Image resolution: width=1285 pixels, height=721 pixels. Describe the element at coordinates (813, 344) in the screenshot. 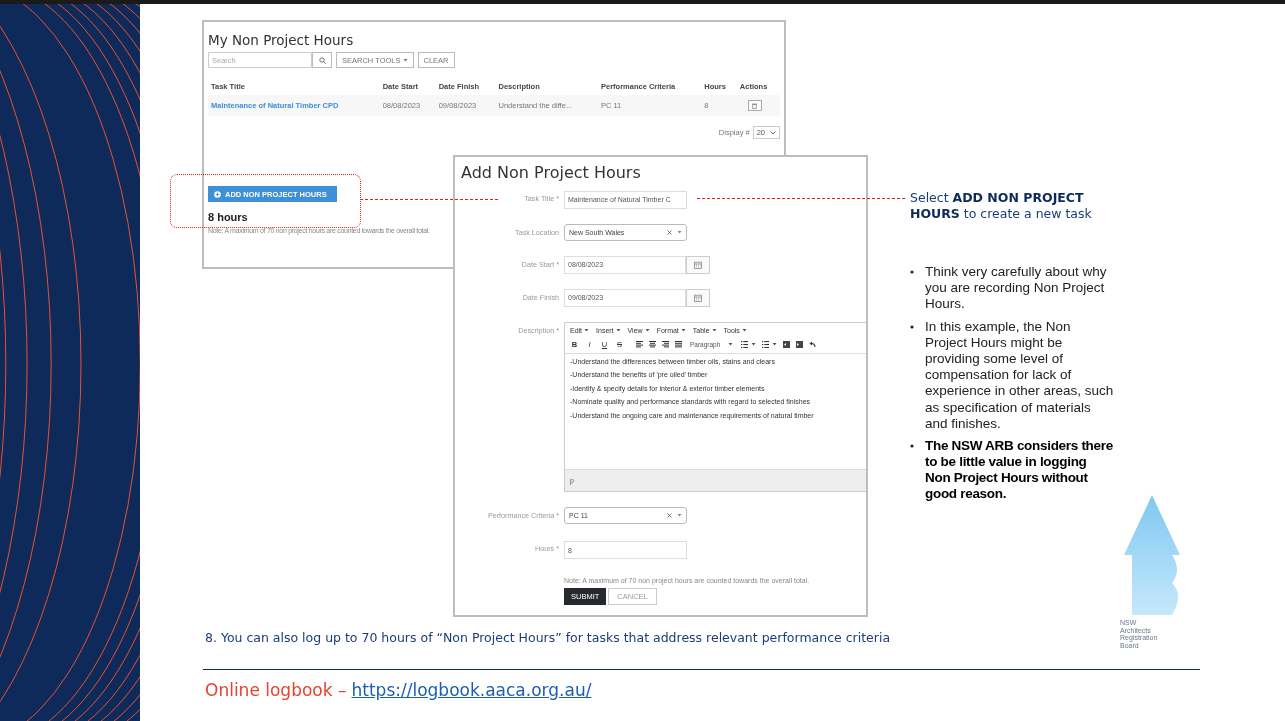

I see `undo-icon` at that location.